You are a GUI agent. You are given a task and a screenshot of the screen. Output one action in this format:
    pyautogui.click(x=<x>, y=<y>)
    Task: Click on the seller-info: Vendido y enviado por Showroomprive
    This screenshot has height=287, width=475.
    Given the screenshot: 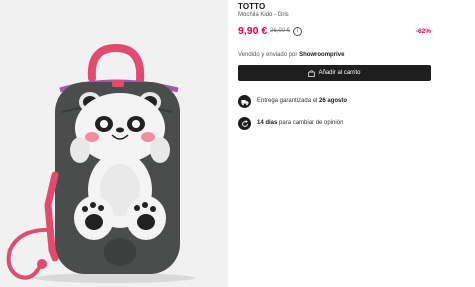 What is the action you would take?
    pyautogui.click(x=291, y=55)
    